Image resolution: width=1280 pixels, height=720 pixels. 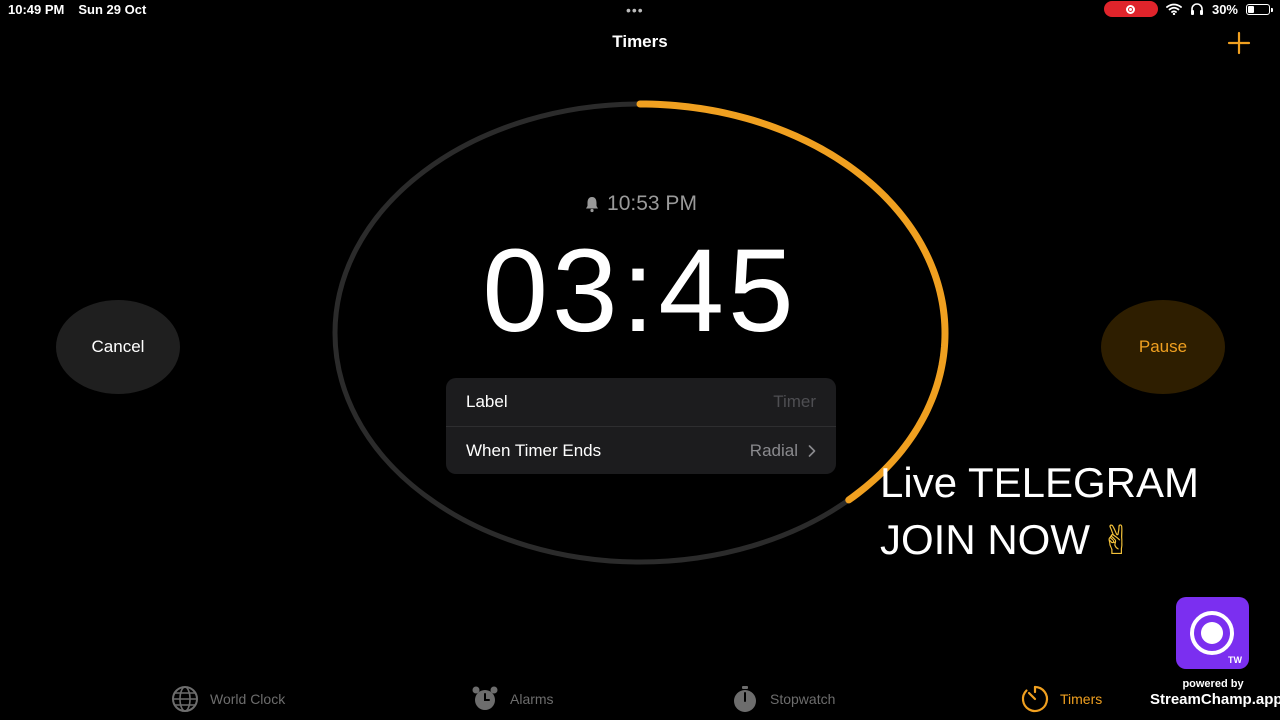 I want to click on globe-icon, so click(x=185, y=699).